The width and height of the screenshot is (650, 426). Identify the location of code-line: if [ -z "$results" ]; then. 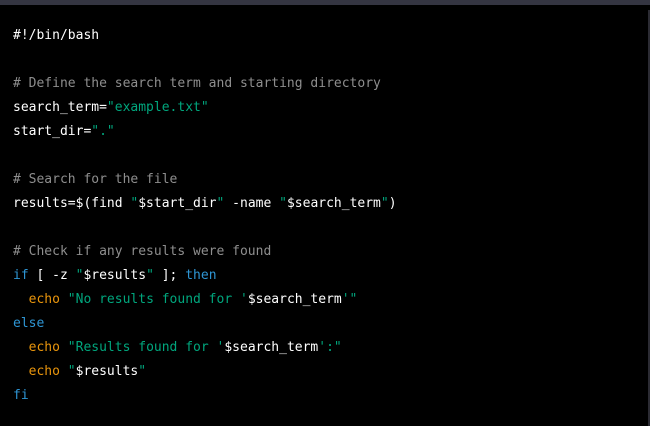
(205, 276).